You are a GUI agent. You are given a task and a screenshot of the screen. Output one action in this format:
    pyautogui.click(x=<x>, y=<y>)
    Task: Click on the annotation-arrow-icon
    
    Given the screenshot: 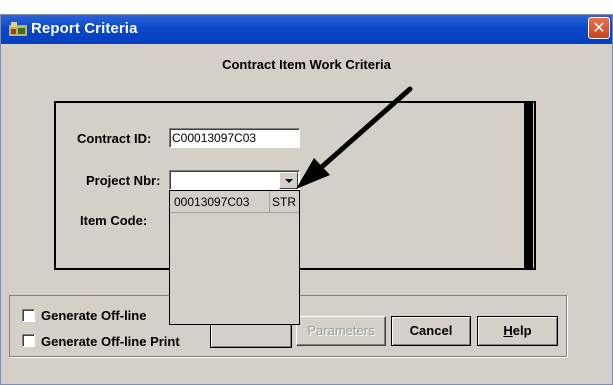 What is the action you would take?
    pyautogui.click(x=354, y=137)
    